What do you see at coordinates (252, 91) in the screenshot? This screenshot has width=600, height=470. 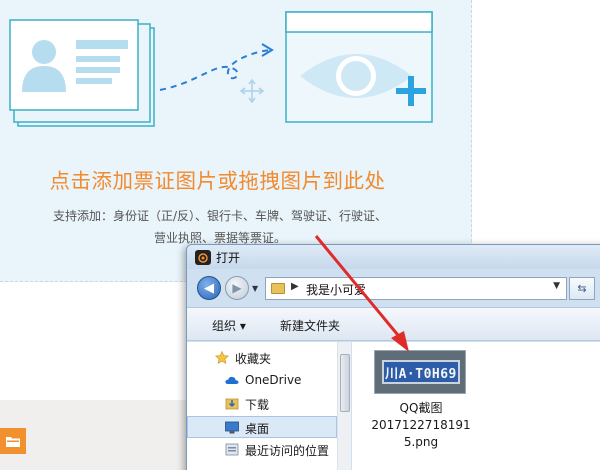 I see `move-icon` at bounding box center [252, 91].